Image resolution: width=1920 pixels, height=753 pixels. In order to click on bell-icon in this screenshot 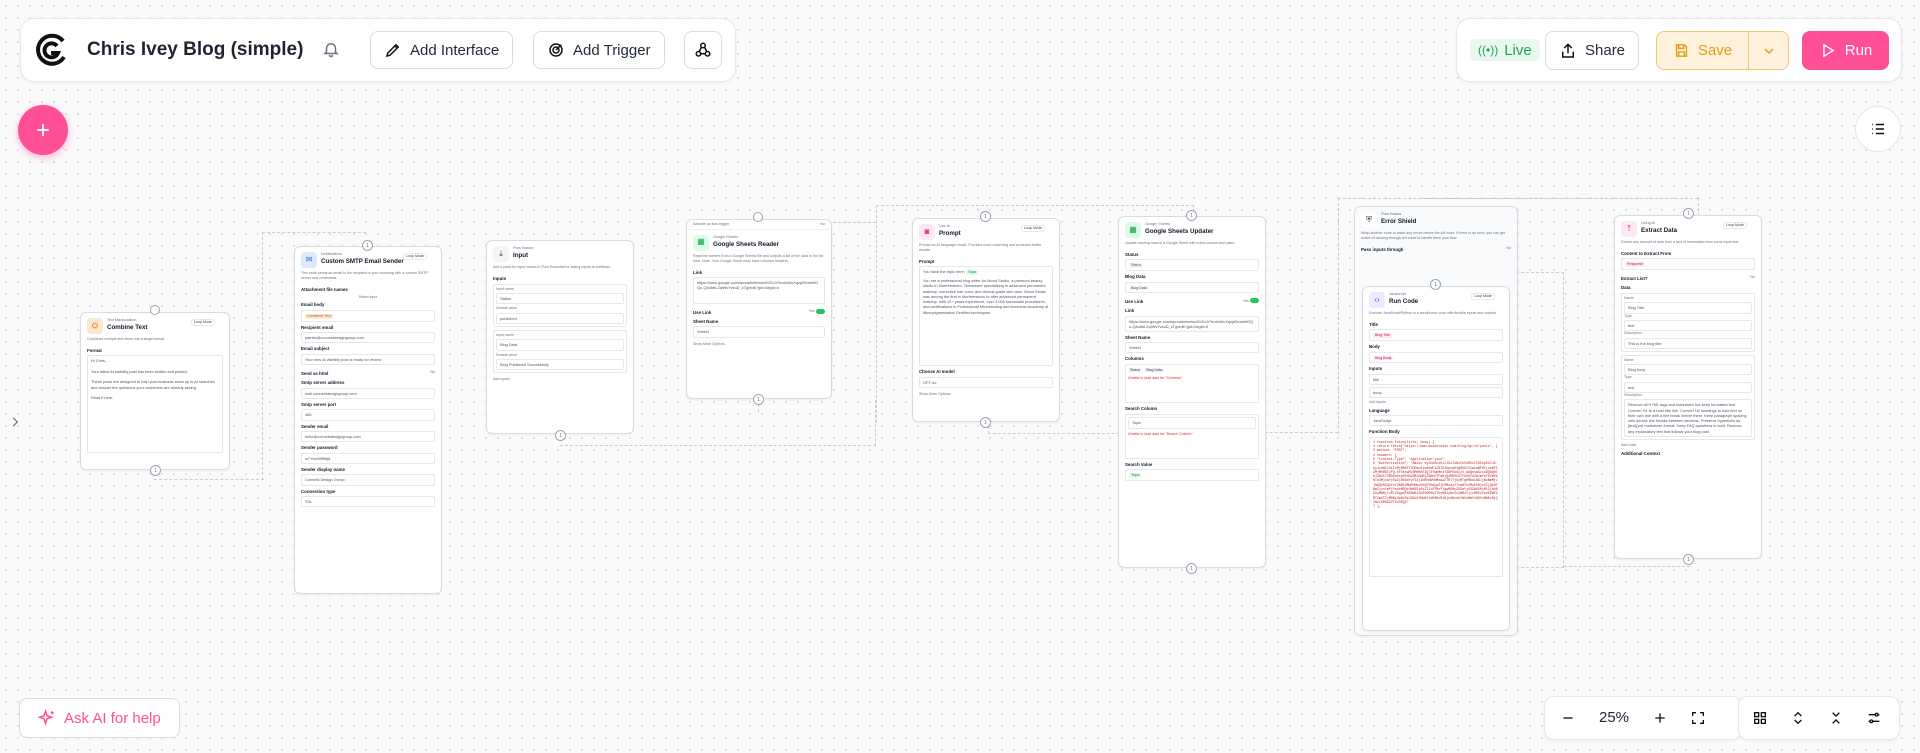, I will do `click(331, 49)`.